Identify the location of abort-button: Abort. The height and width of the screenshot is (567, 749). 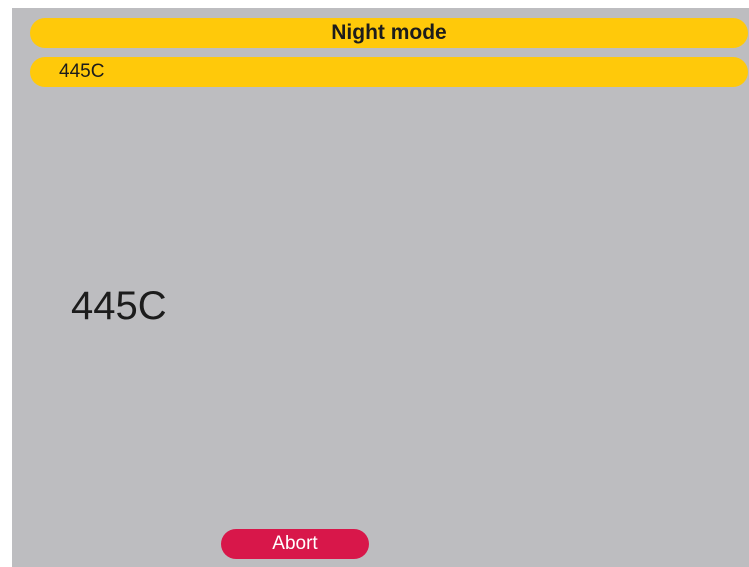
(295, 544).